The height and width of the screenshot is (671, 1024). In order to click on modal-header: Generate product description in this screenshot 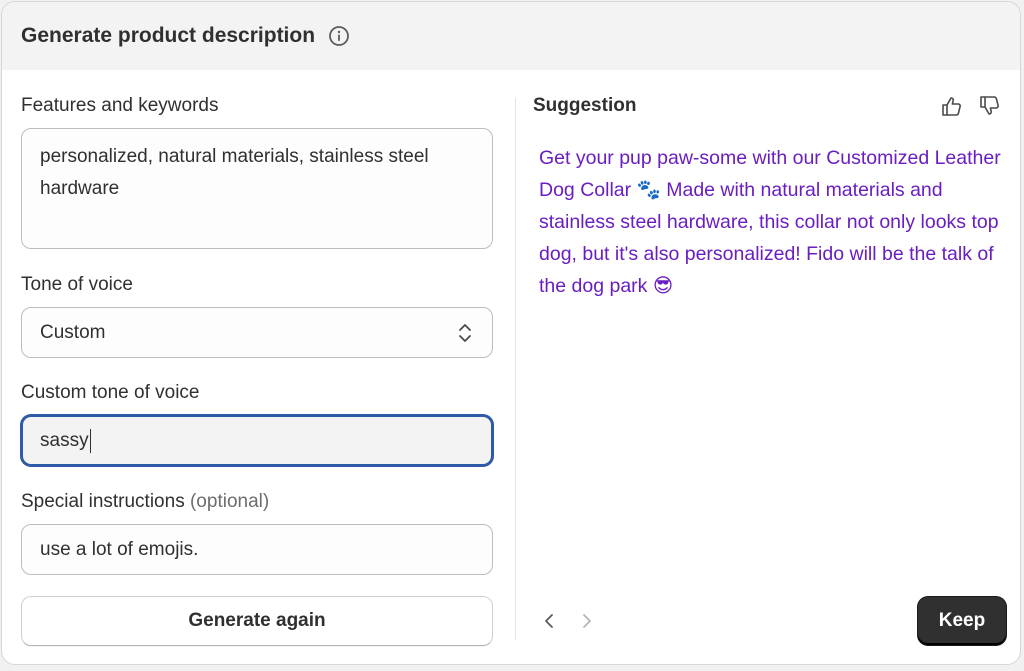, I will do `click(511, 36)`.